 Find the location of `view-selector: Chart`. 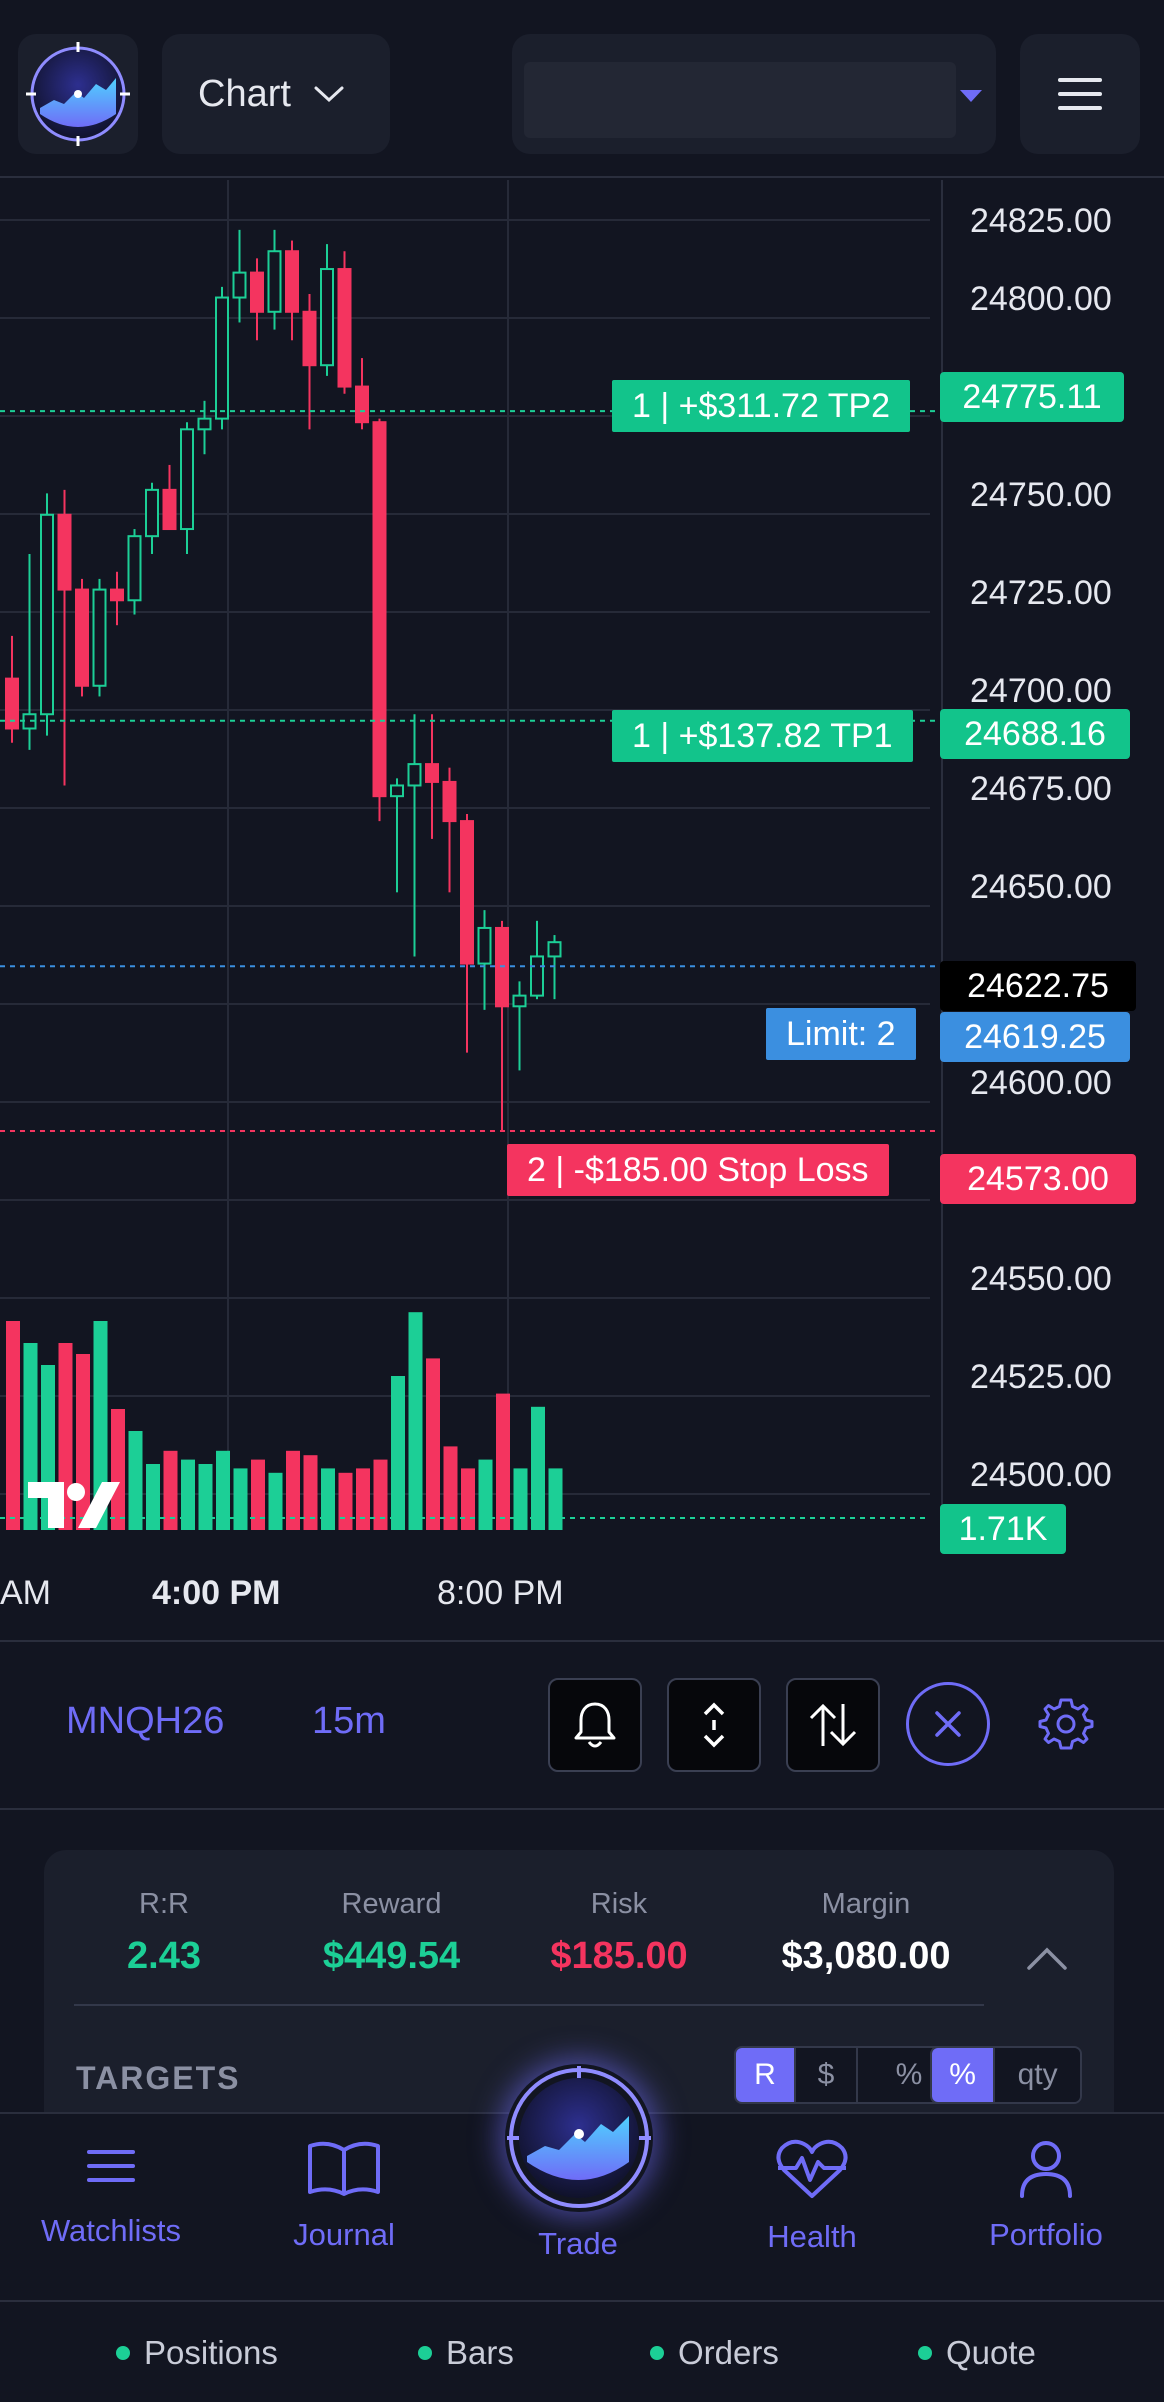

view-selector: Chart is located at coordinates (276, 94).